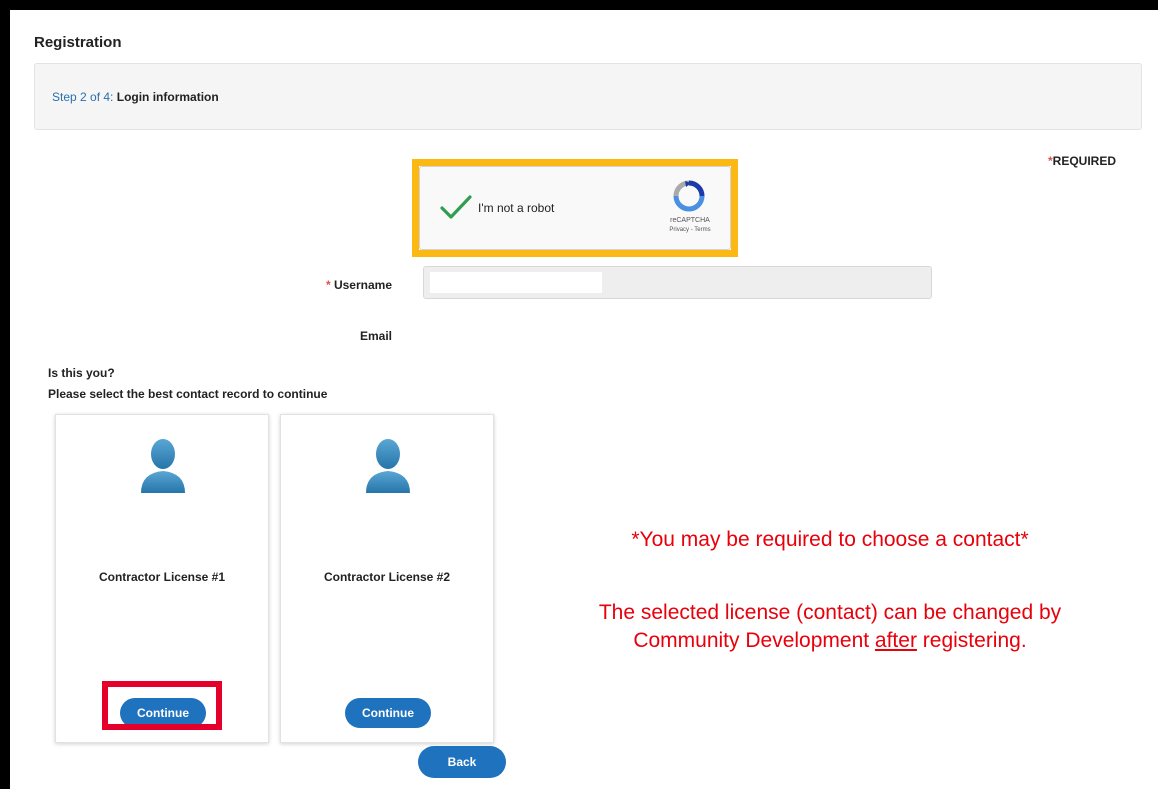  What do you see at coordinates (690, 230) in the screenshot?
I see `recaptcha-links: Privacy - Terms` at bounding box center [690, 230].